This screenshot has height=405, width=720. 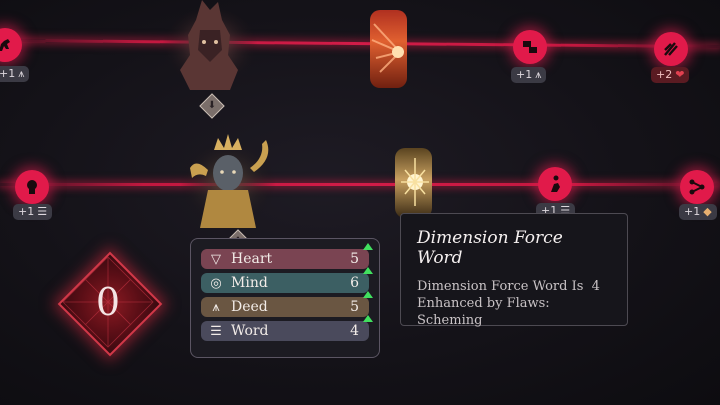 I want to click on node-mid-right2-badge: +1 ◆, so click(x=698, y=212).